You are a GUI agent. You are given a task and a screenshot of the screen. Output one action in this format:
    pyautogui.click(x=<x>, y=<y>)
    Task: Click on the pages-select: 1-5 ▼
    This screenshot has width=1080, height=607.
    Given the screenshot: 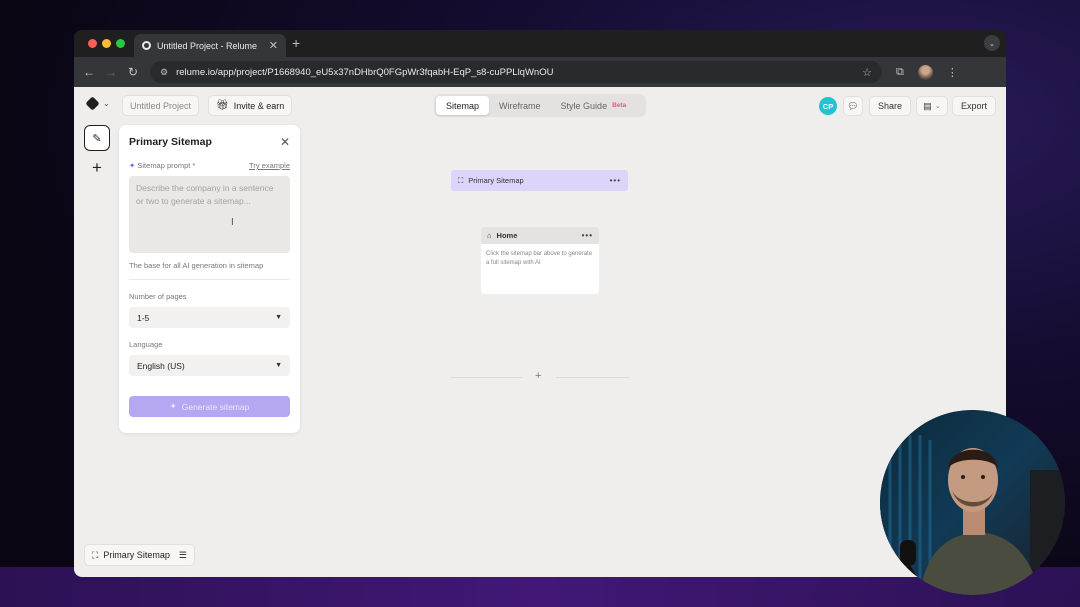 What is the action you would take?
    pyautogui.click(x=209, y=317)
    